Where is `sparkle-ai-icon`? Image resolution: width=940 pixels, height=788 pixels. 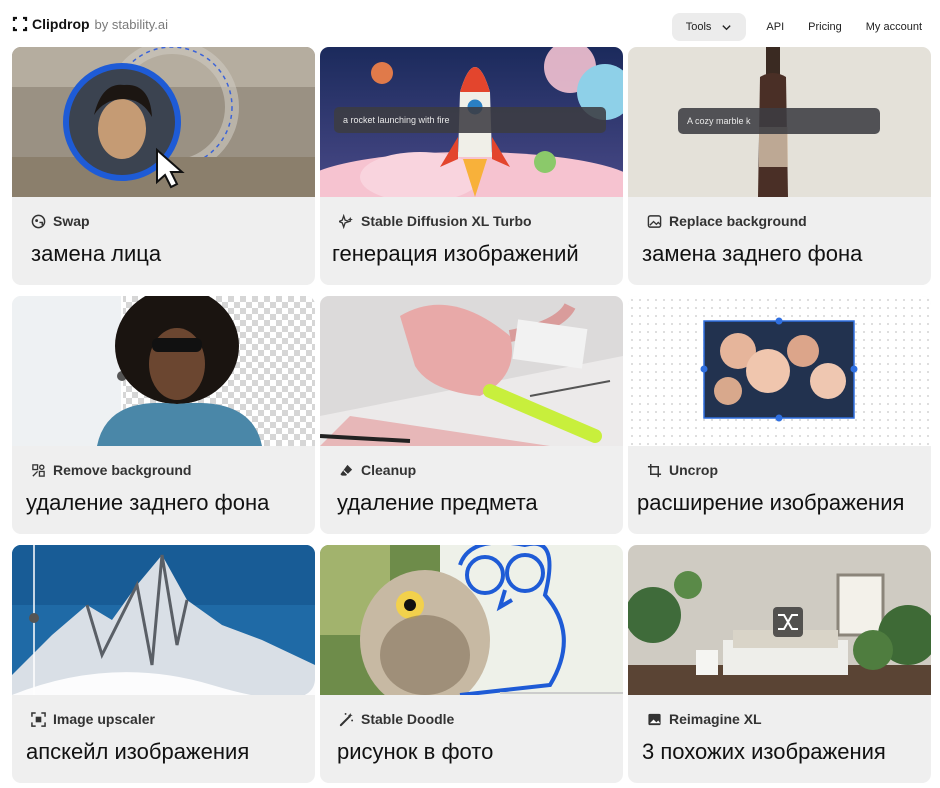 sparkle-ai-icon is located at coordinates (346, 221).